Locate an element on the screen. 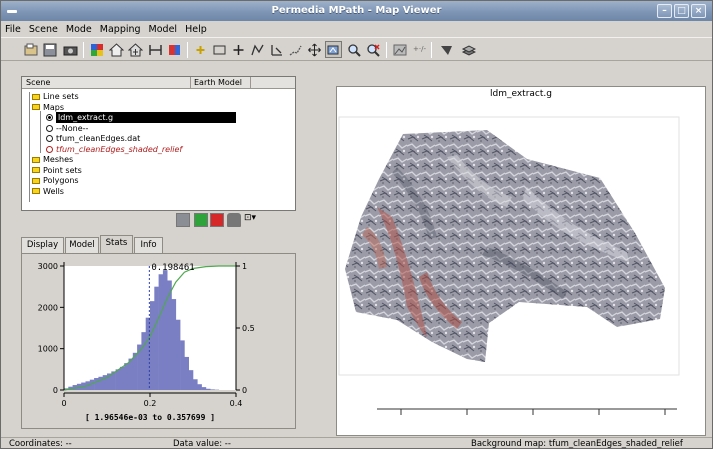 The image size is (713, 449). tree-item-label: tfum_cleanEdges_shaded_relief is located at coordinates (119, 149).